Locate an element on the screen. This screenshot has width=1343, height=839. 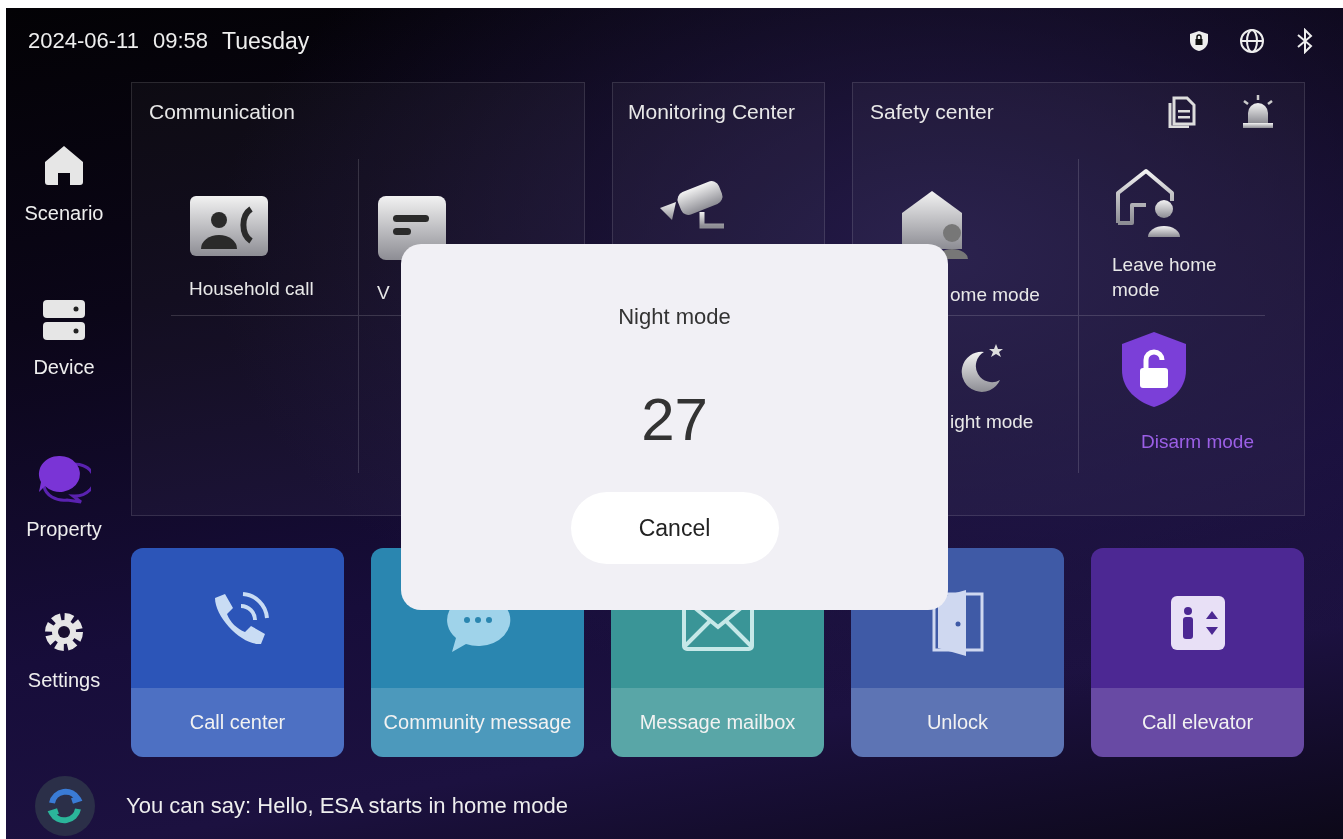
alarm-bell-icon is located at coordinates (1258, 112).